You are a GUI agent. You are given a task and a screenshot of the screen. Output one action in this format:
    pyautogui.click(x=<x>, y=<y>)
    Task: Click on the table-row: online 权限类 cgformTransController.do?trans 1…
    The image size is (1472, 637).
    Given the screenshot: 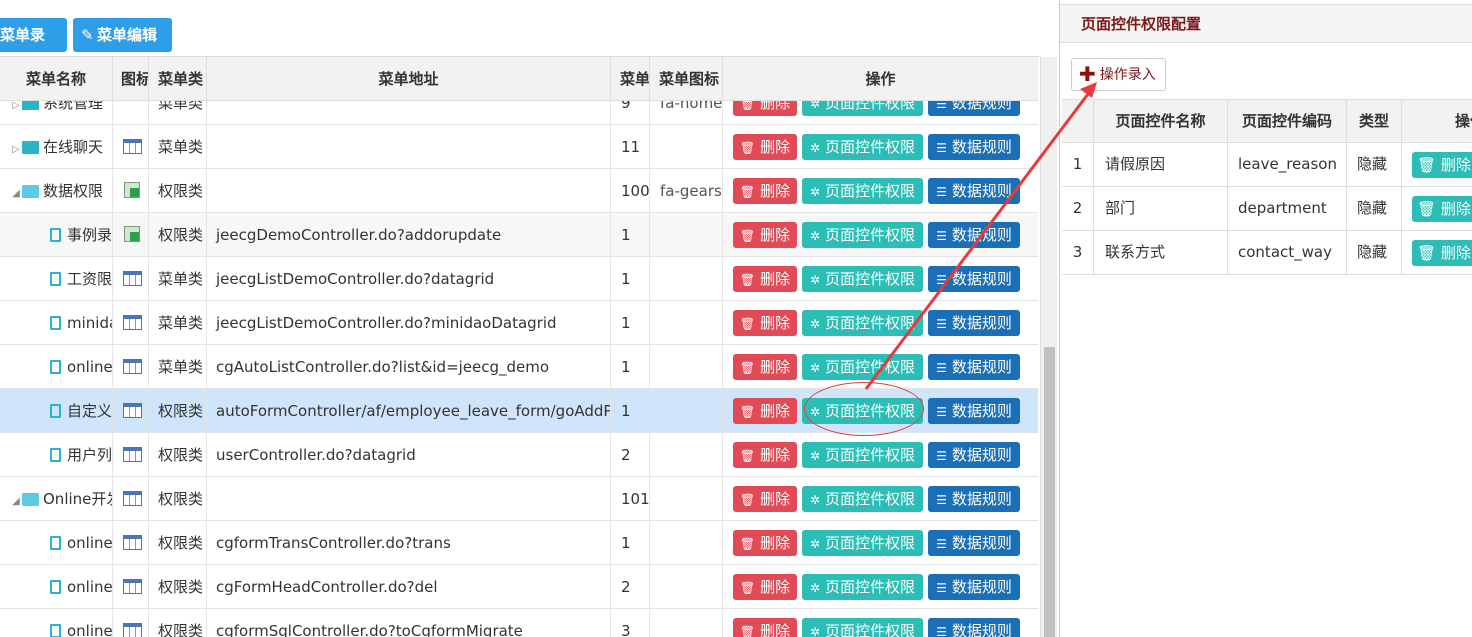 What is the action you would take?
    pyautogui.click(x=519, y=543)
    